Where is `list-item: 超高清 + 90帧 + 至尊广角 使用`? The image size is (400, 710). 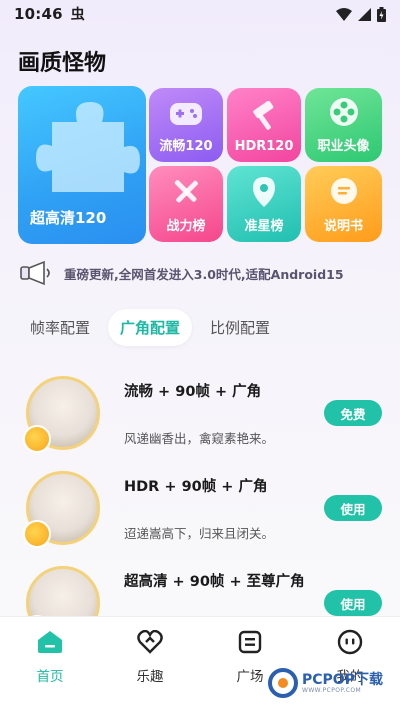
list-item: 超高清 + 90帧 + 至尊广角 使用 is located at coordinates (200, 583).